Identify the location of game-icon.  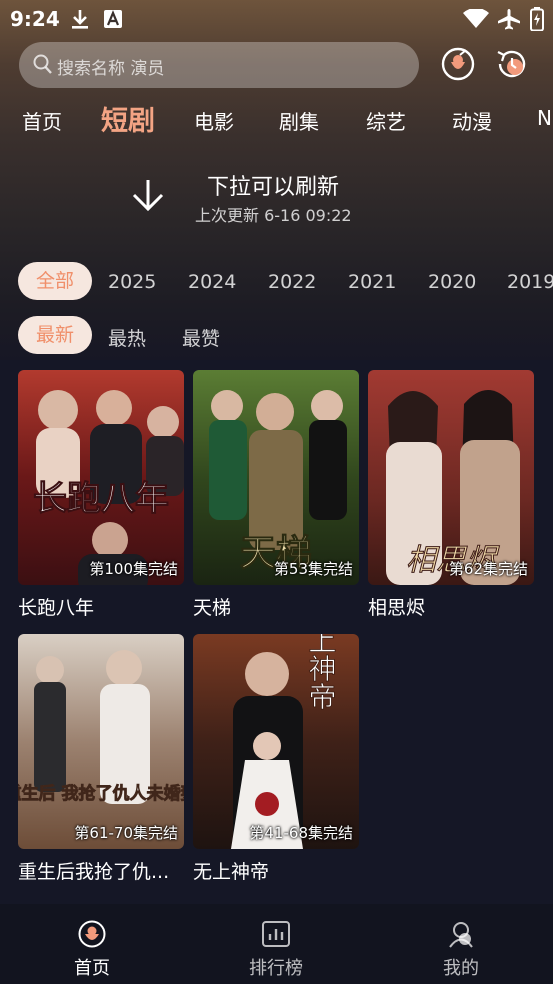
(458, 64).